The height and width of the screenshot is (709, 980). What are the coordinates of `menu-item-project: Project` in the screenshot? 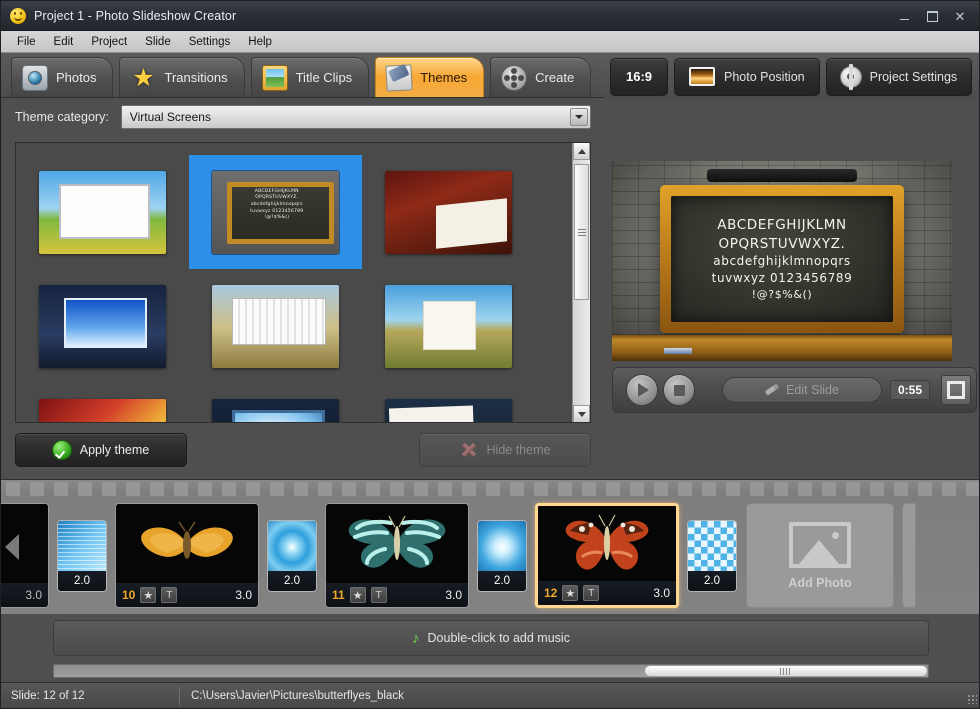 It's located at (109, 42).